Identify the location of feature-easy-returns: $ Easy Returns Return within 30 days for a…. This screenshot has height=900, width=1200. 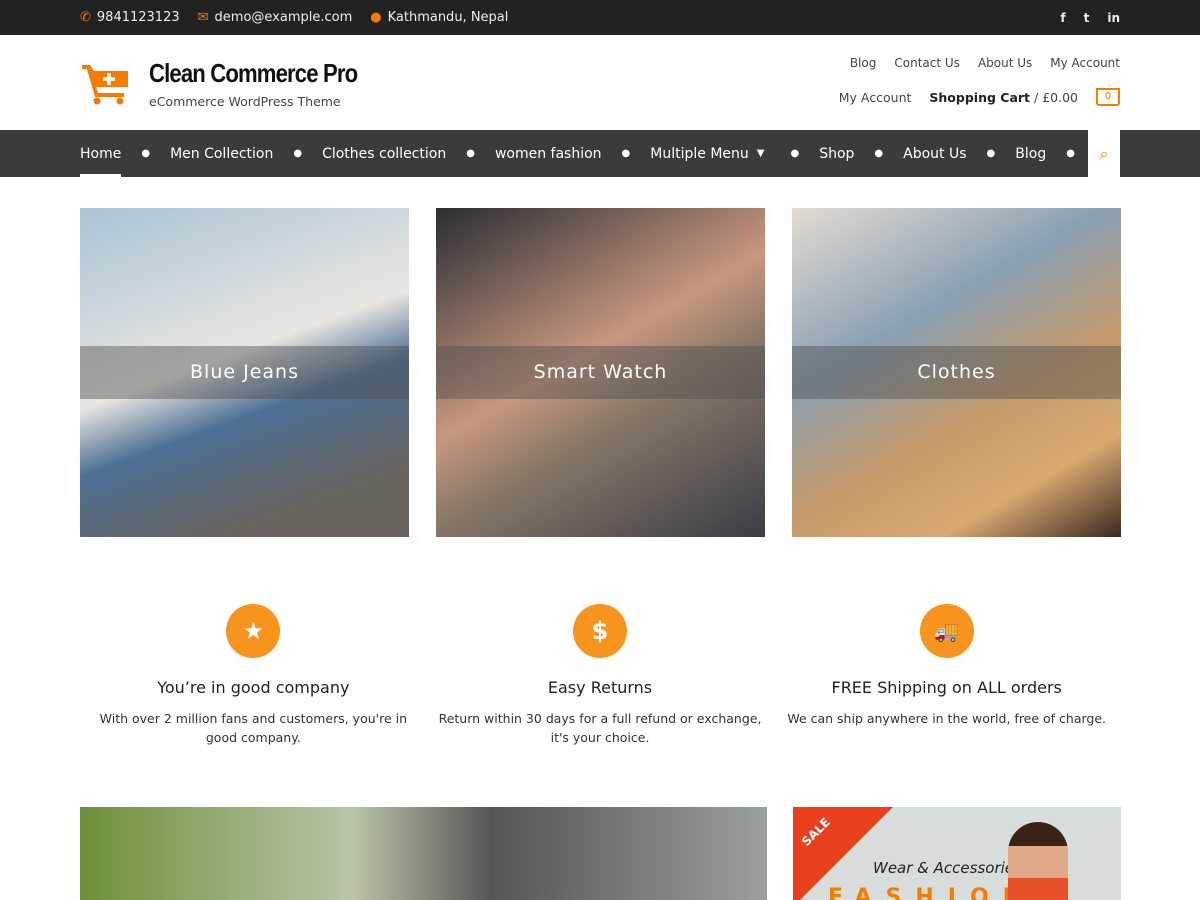
(600, 675).